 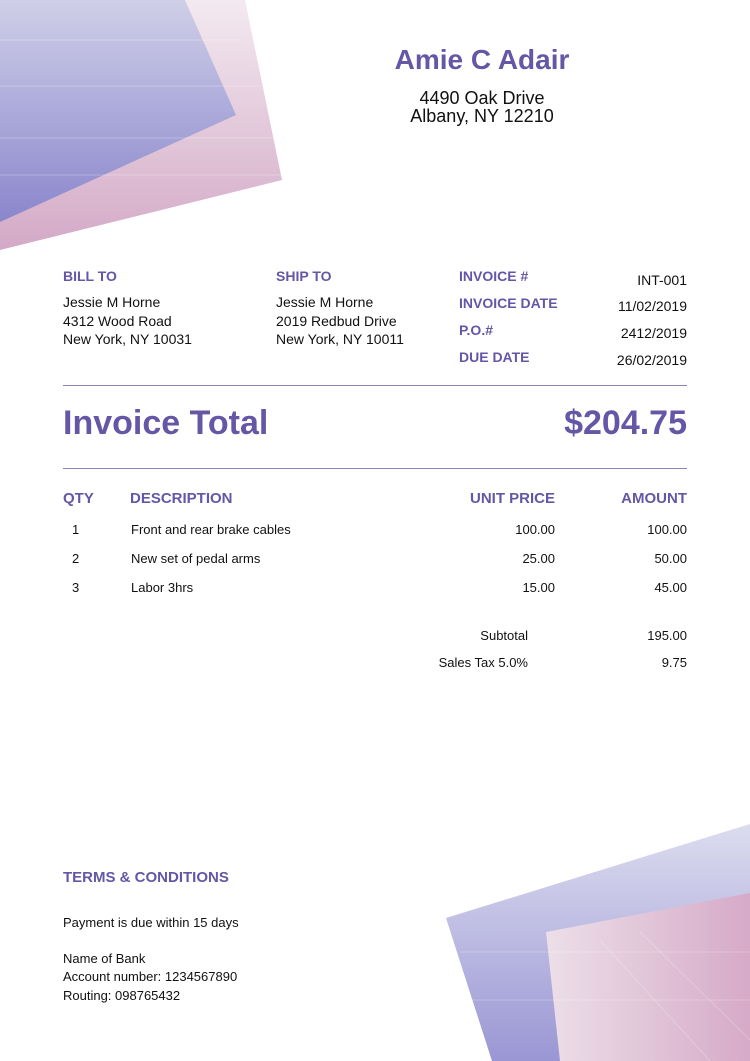 What do you see at coordinates (117, 321) in the screenshot?
I see `bill-to-address-line1: 4312 Wood Road` at bounding box center [117, 321].